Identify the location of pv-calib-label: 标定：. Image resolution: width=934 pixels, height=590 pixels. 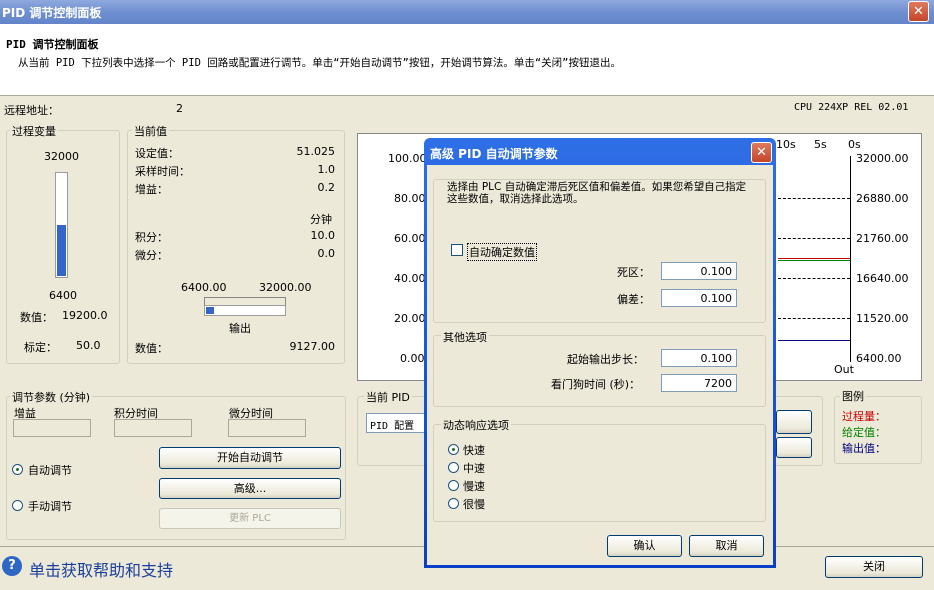
(40, 347).